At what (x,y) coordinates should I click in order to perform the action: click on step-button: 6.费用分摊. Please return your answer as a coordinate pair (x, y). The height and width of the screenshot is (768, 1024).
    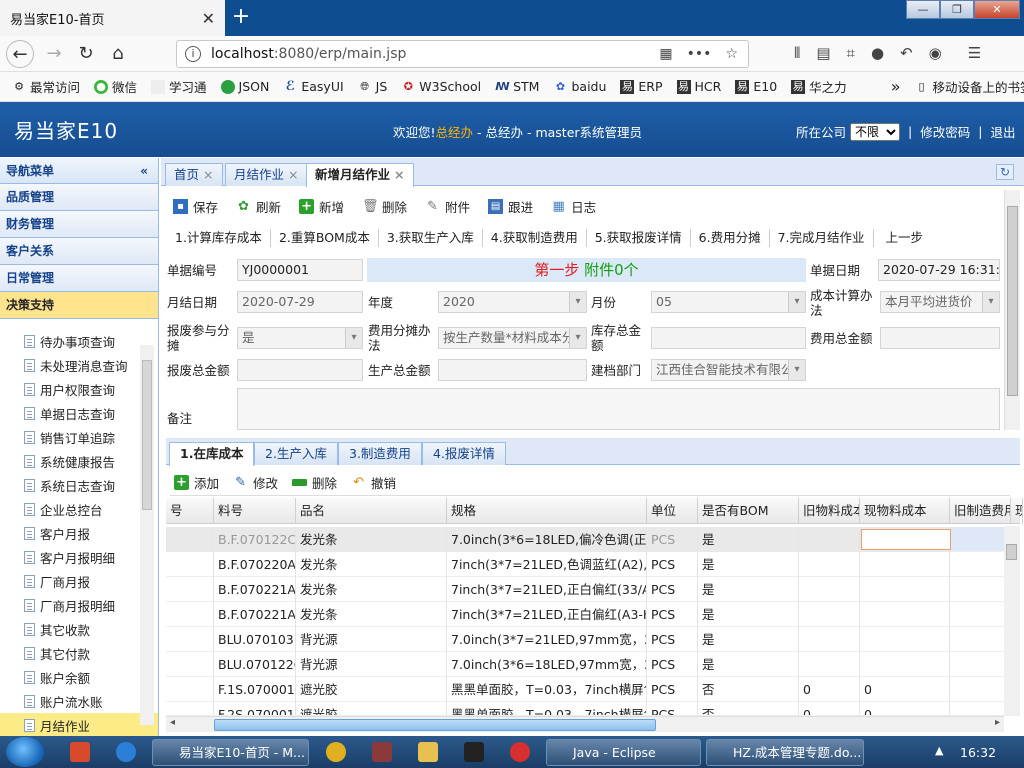
    Looking at the image, I should click on (730, 238).